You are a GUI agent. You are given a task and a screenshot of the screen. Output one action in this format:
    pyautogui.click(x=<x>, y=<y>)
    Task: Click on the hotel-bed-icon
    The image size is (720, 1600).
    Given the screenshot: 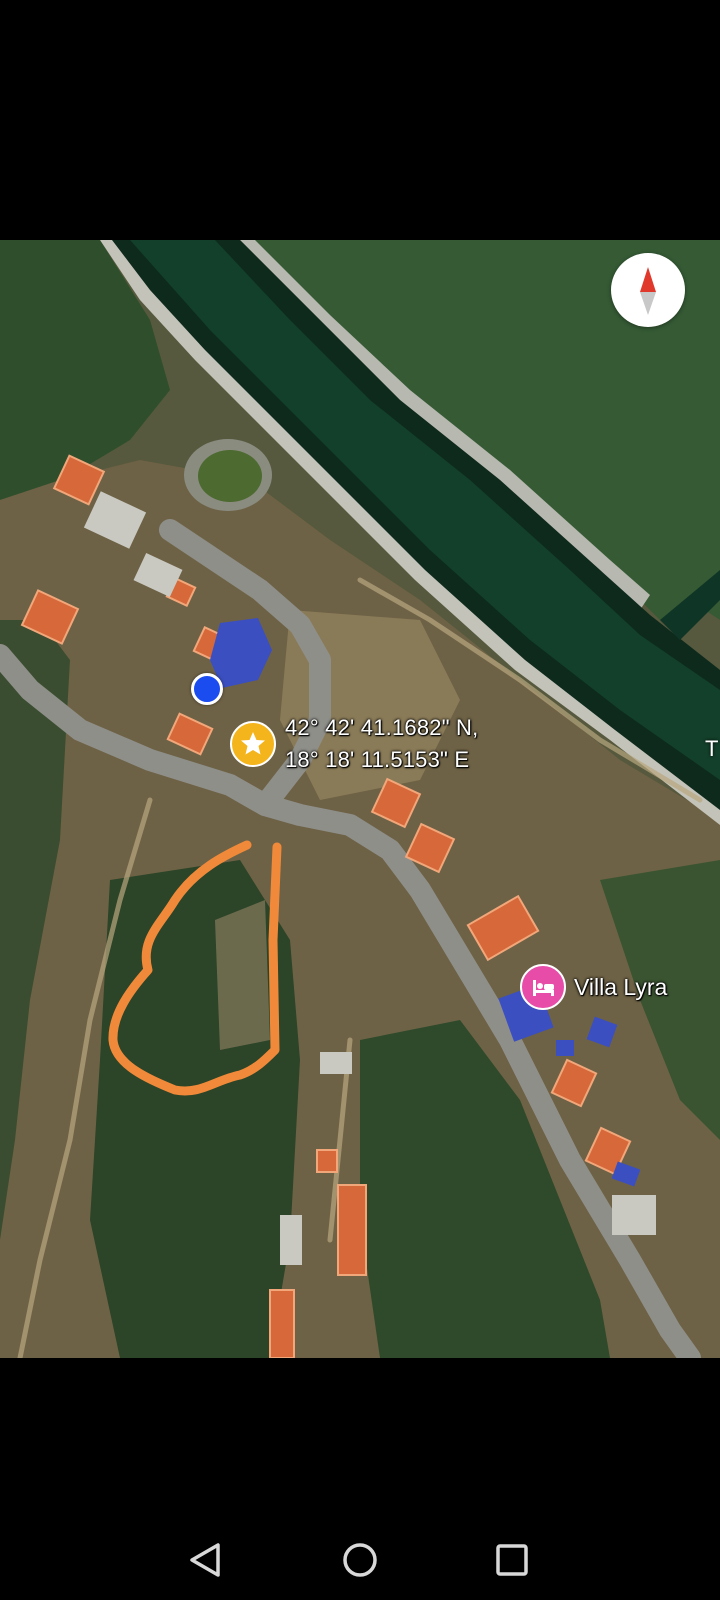 What is the action you would take?
    pyautogui.click(x=543, y=988)
    